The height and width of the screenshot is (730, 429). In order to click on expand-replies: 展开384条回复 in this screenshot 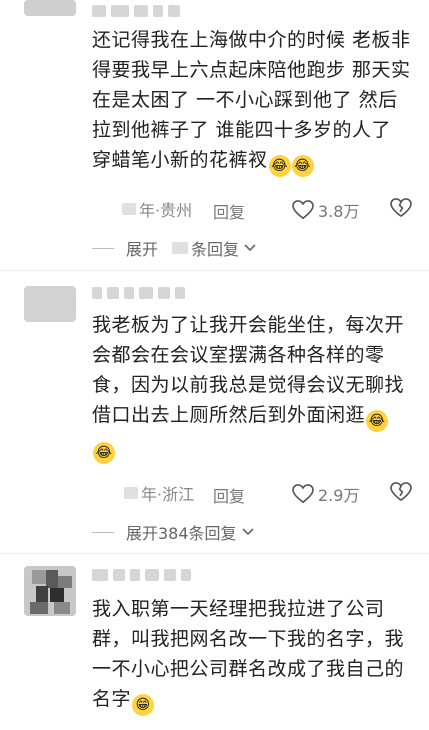, I will do `click(173, 532)`.